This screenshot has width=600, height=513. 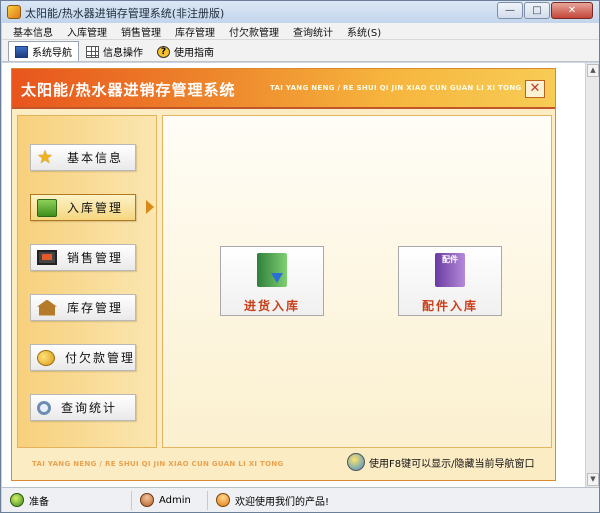 I want to click on stock-in-parts-button: 配件 配件入库, so click(x=450, y=281).